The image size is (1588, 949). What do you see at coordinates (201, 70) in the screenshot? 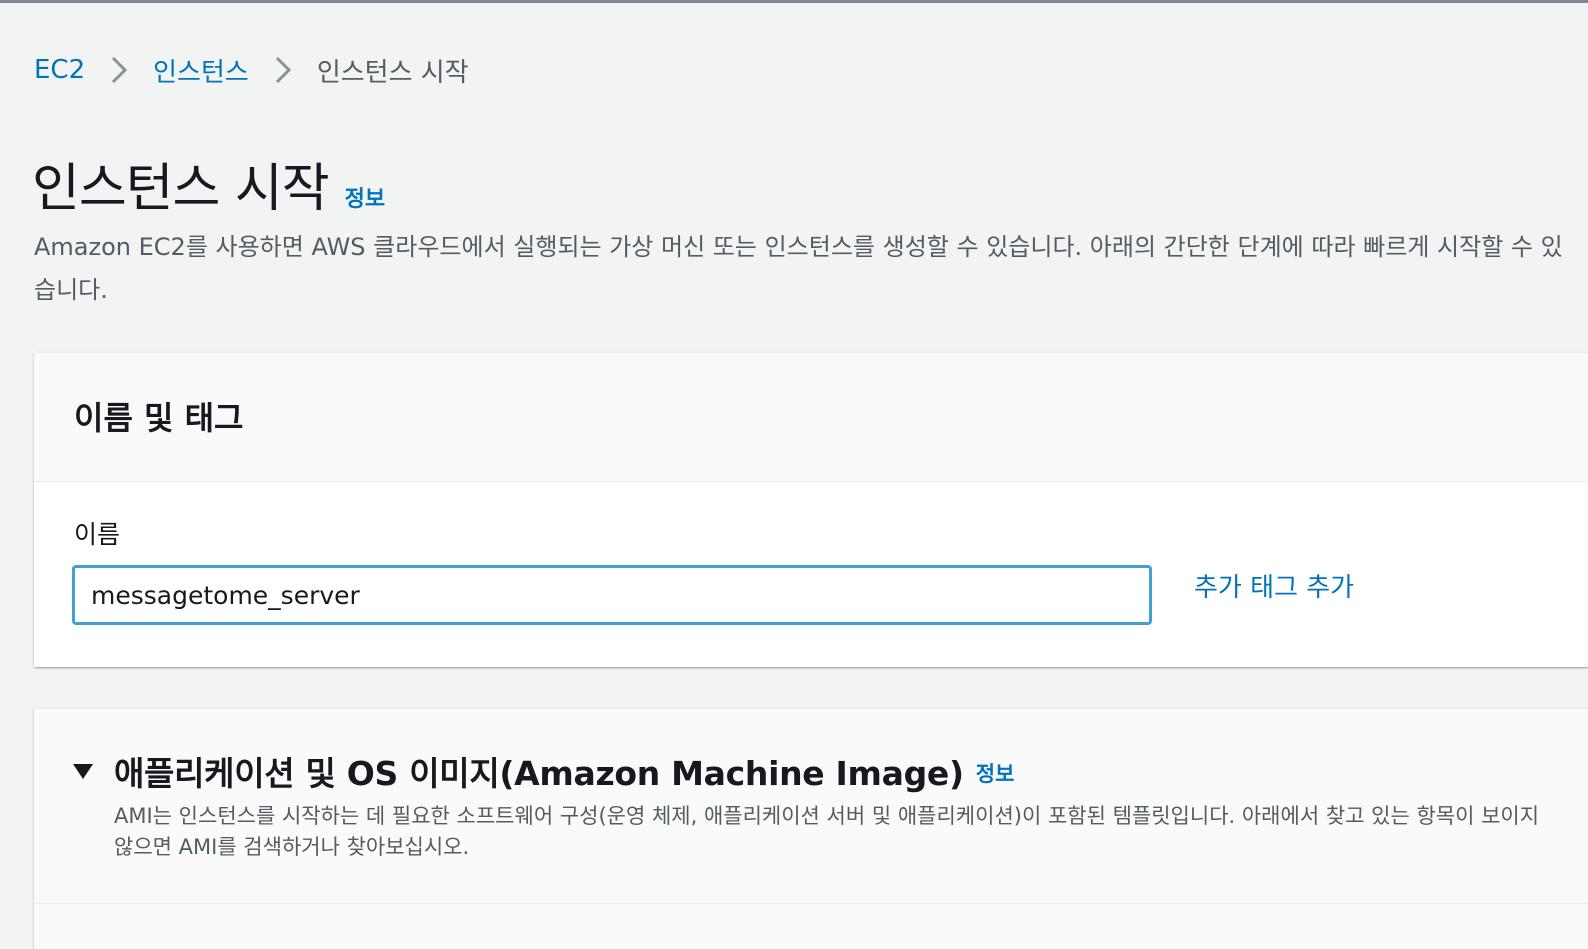
I see `breadcrumb-instances: 인스턴스` at bounding box center [201, 70].